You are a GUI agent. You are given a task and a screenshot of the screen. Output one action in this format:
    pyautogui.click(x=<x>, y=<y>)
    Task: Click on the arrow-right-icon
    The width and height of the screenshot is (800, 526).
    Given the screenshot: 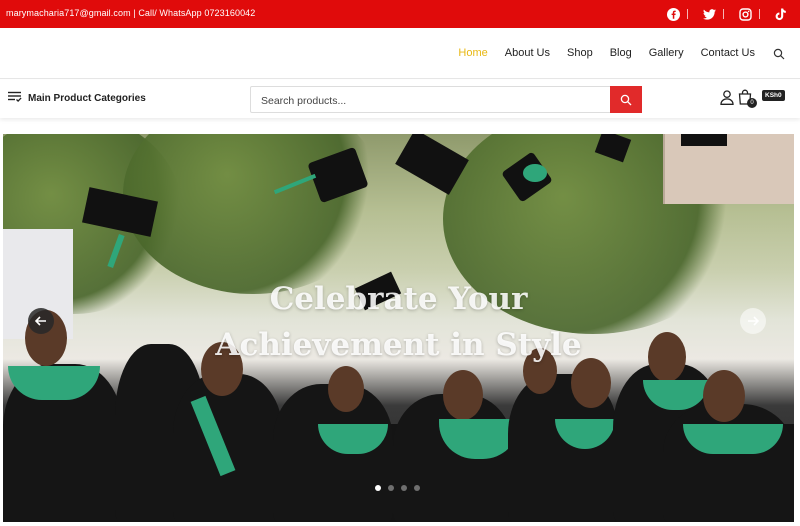 What is the action you would take?
    pyautogui.click(x=753, y=321)
    